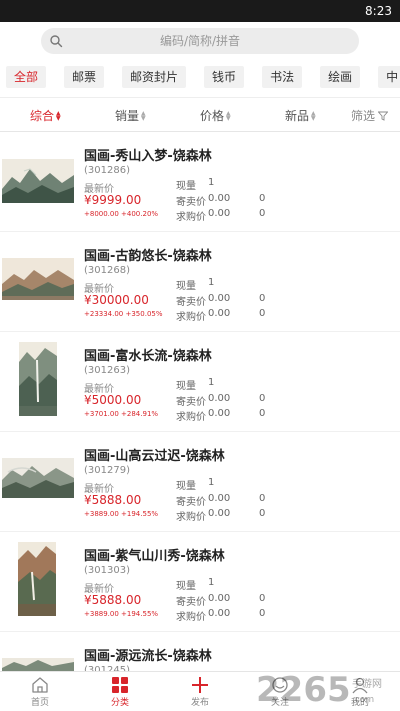  What do you see at coordinates (378, 11) in the screenshot?
I see `status-time: 8:23` at bounding box center [378, 11].